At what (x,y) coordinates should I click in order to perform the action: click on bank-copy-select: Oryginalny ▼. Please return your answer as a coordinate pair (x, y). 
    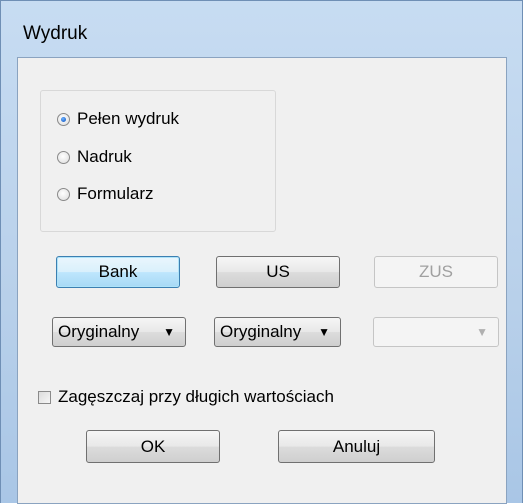
    Looking at the image, I should click on (119, 332).